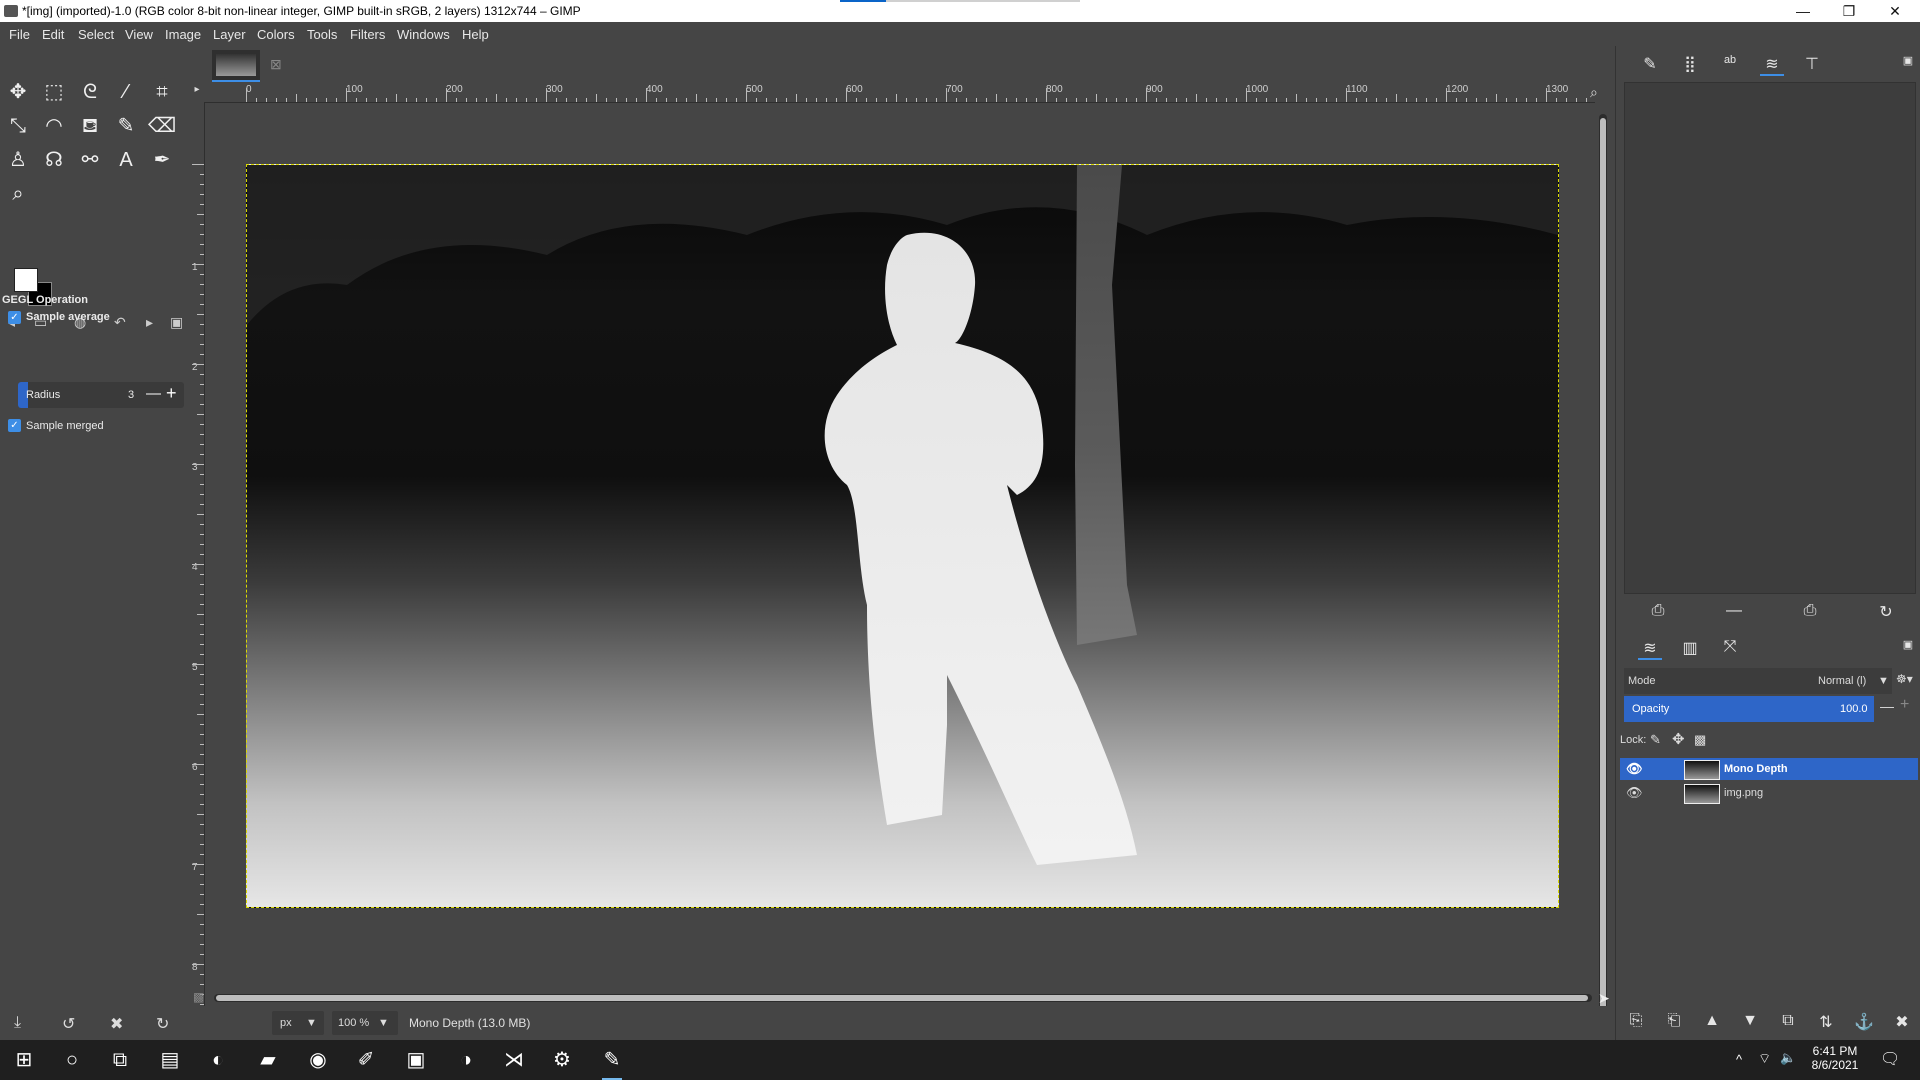  I want to click on patterns-tab-icon: ⣿, so click(1690, 64).